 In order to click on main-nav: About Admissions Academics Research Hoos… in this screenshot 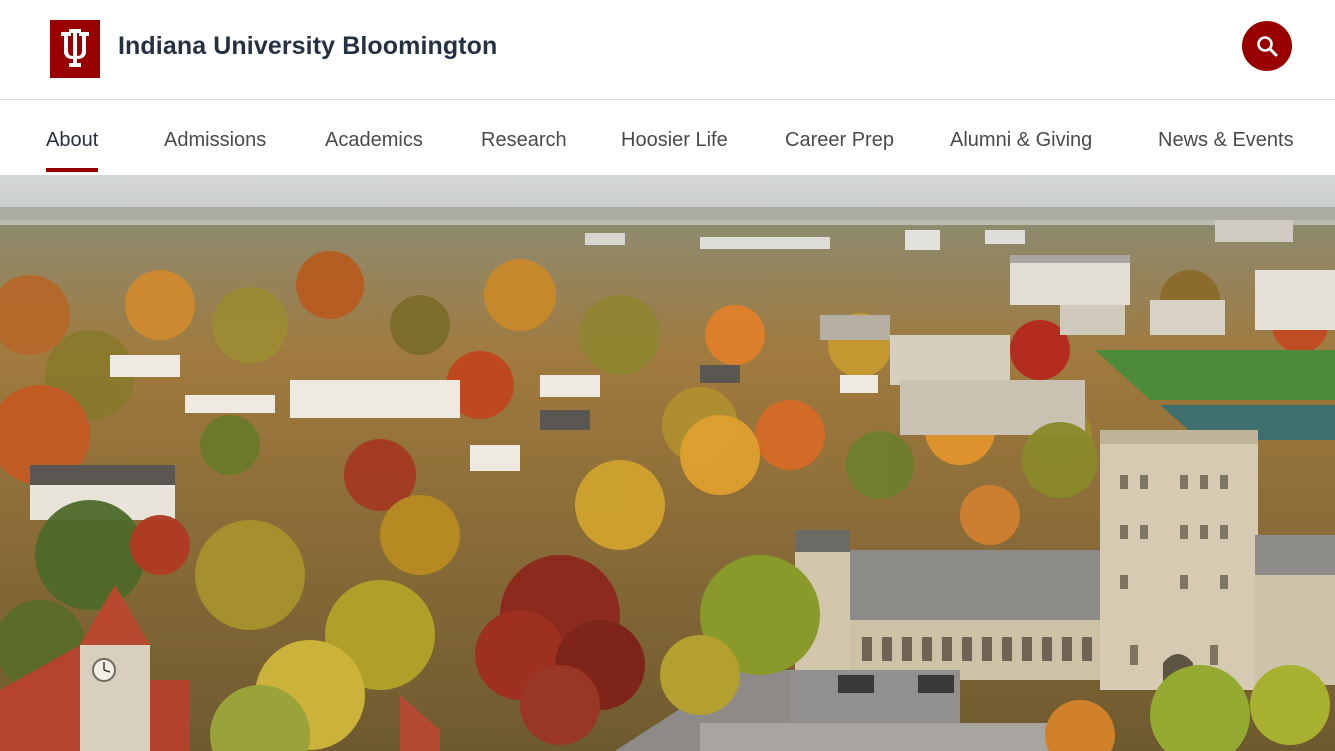, I will do `click(667, 137)`.